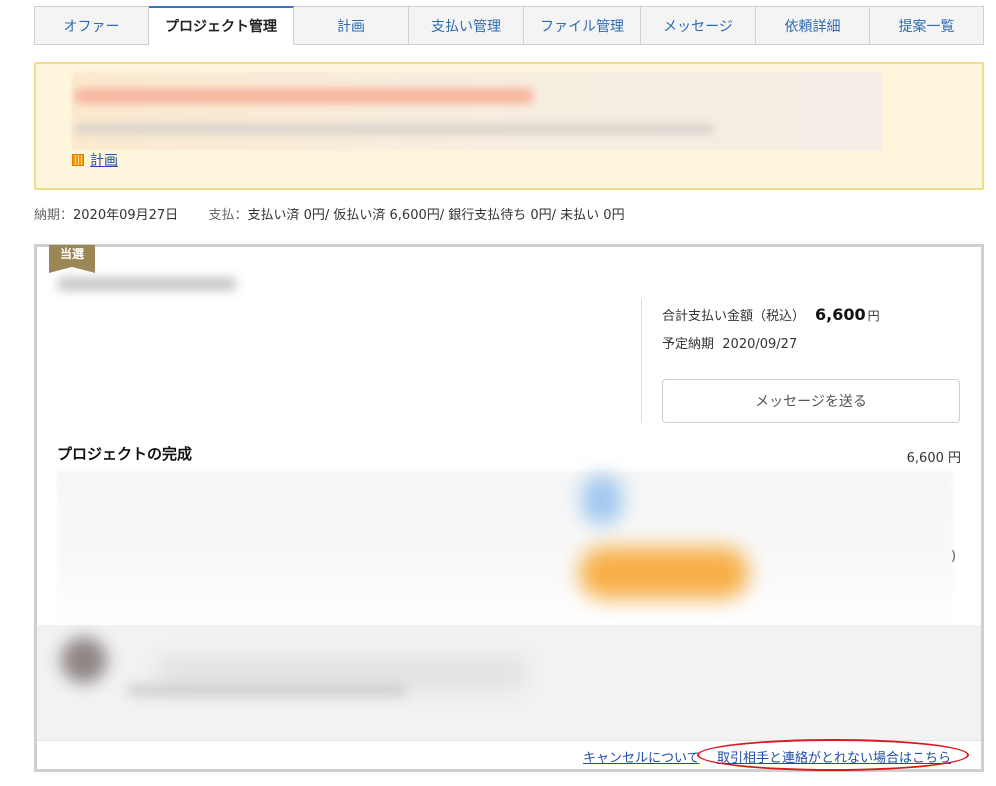 This screenshot has width=996, height=786. I want to click on scheduled-due-row: 予定納期 2020/09/27, so click(729, 342).